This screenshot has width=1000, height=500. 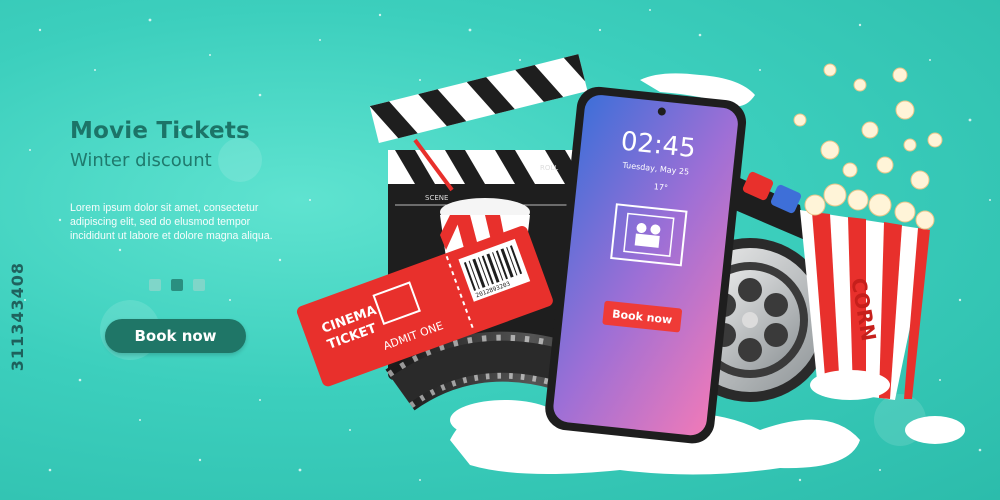 What do you see at coordinates (646, 265) in the screenshot?
I see `smartphone-icon: 02:45 Tuesday, May 25 17° Book now` at bounding box center [646, 265].